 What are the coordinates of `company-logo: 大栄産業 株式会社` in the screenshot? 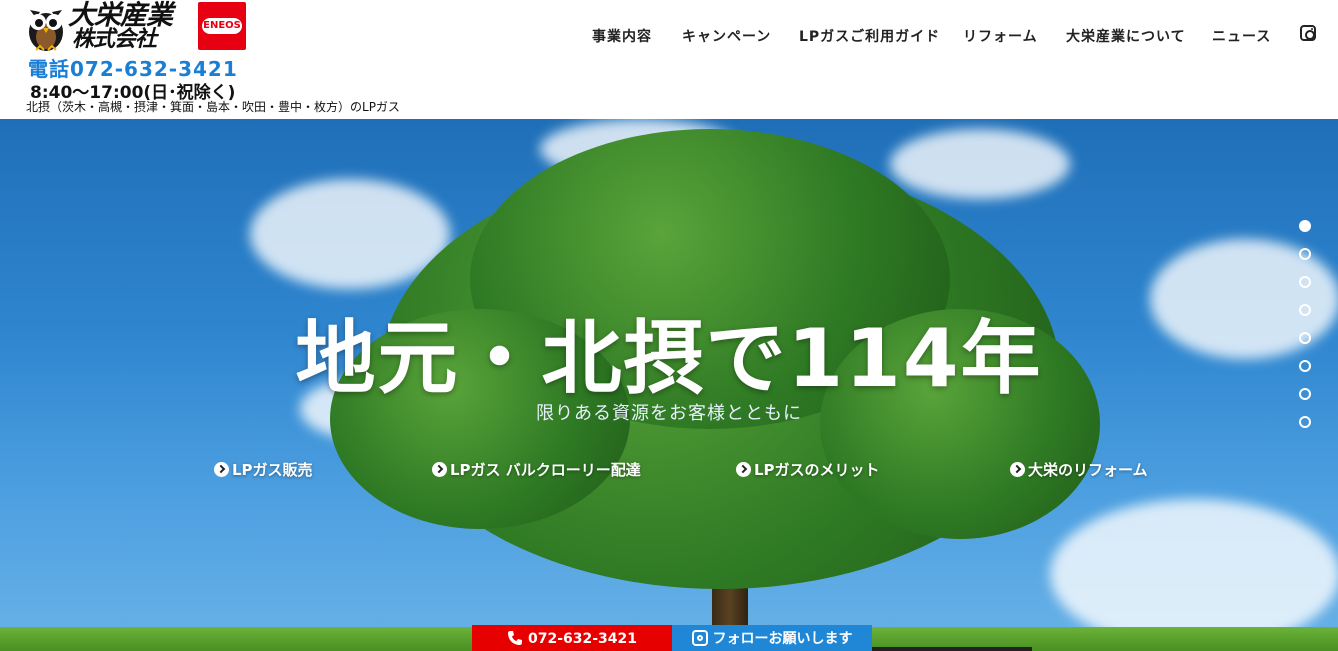 It's located at (106, 28).